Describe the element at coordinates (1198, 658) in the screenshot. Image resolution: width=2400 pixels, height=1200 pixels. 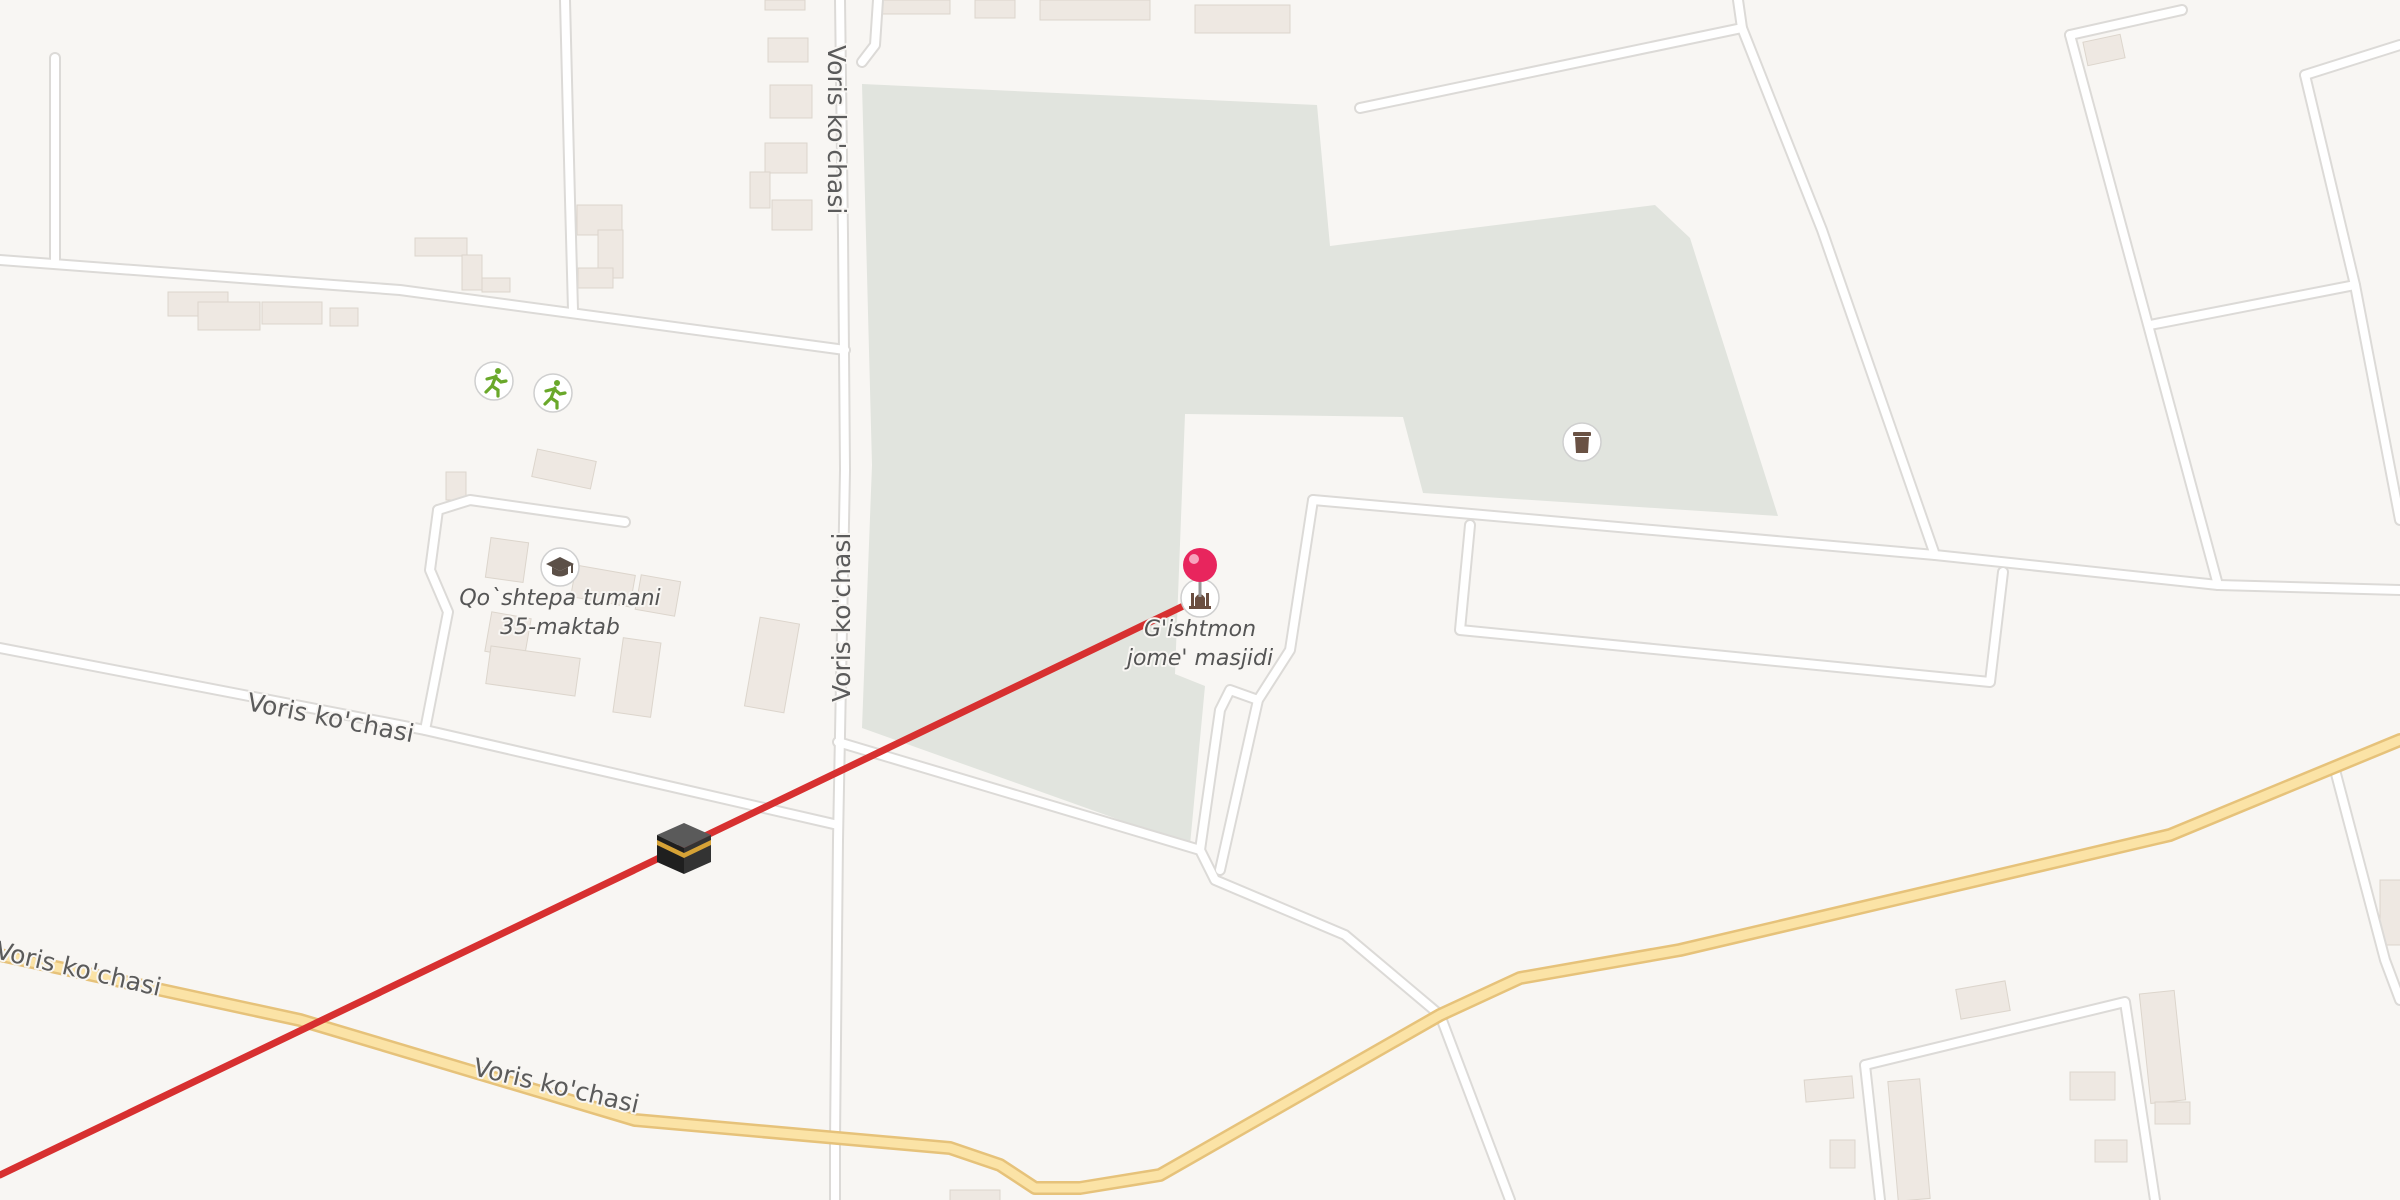
I see `poi-label-line2: jome' masjidi` at that location.